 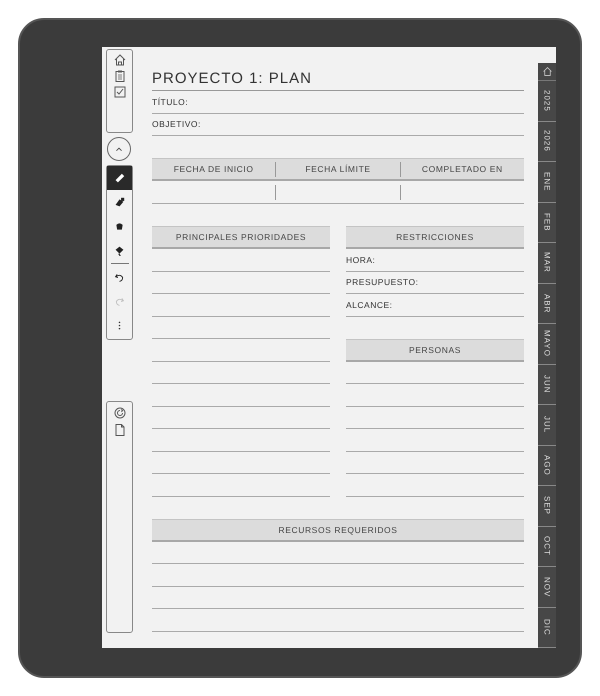 What do you see at coordinates (547, 263) in the screenshot?
I see `side-tab: MAR` at bounding box center [547, 263].